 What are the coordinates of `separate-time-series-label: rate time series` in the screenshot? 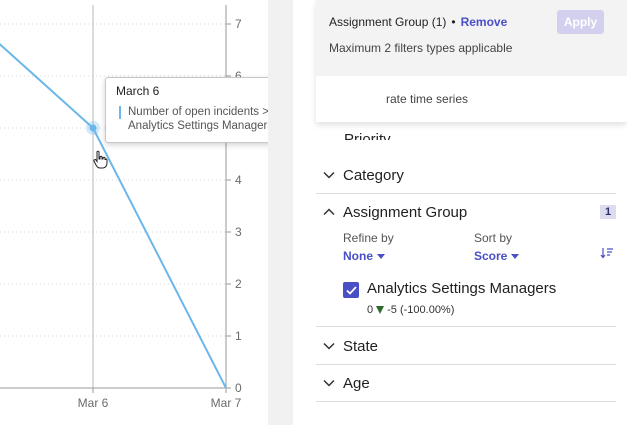 It's located at (427, 99).